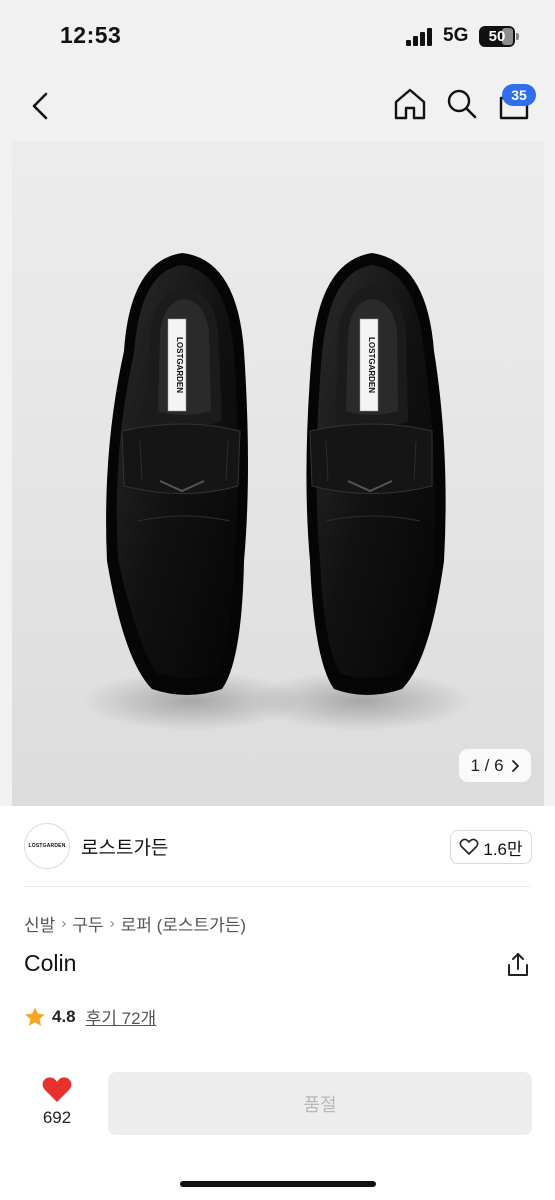  I want to click on sold-out-button: 품절, so click(320, 1103).